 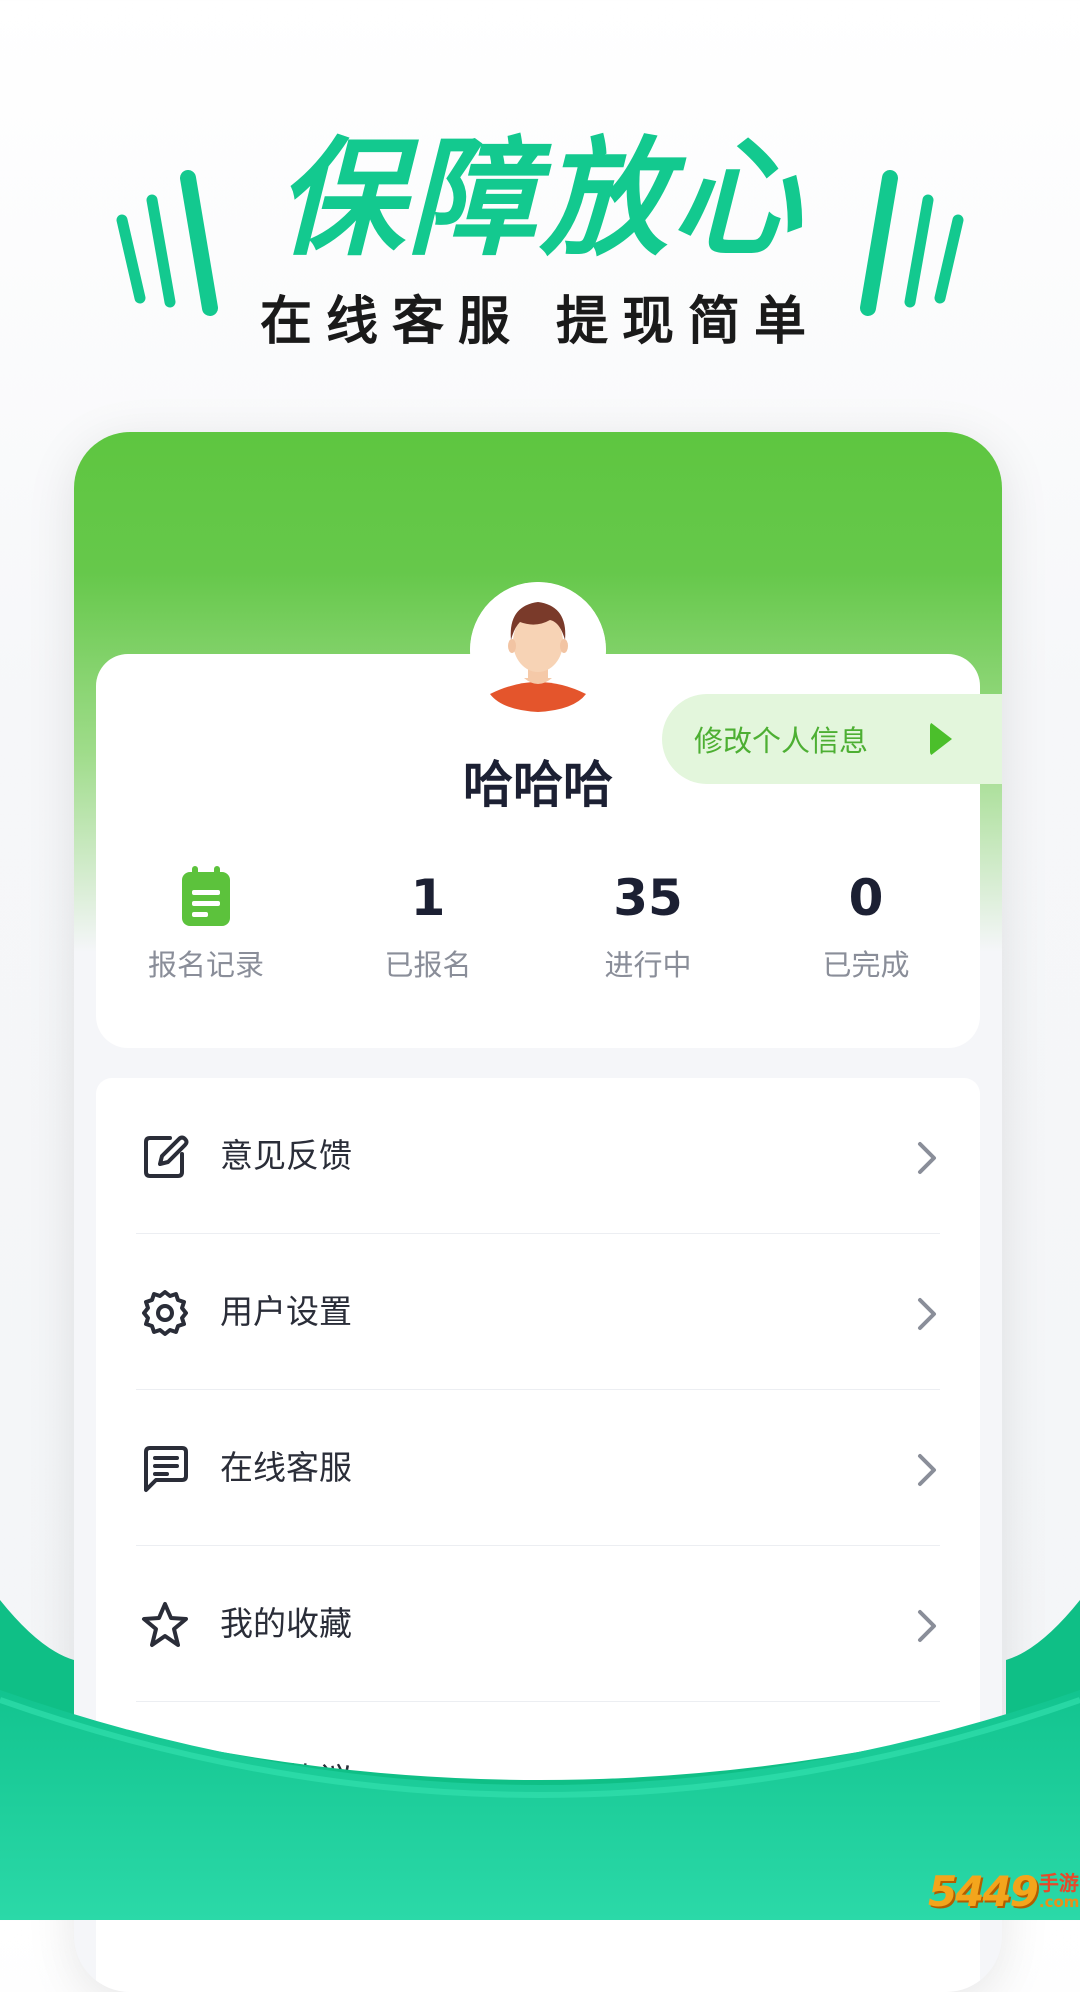 What do you see at coordinates (428, 898) in the screenshot?
I see `stat-registered-value: 1` at bounding box center [428, 898].